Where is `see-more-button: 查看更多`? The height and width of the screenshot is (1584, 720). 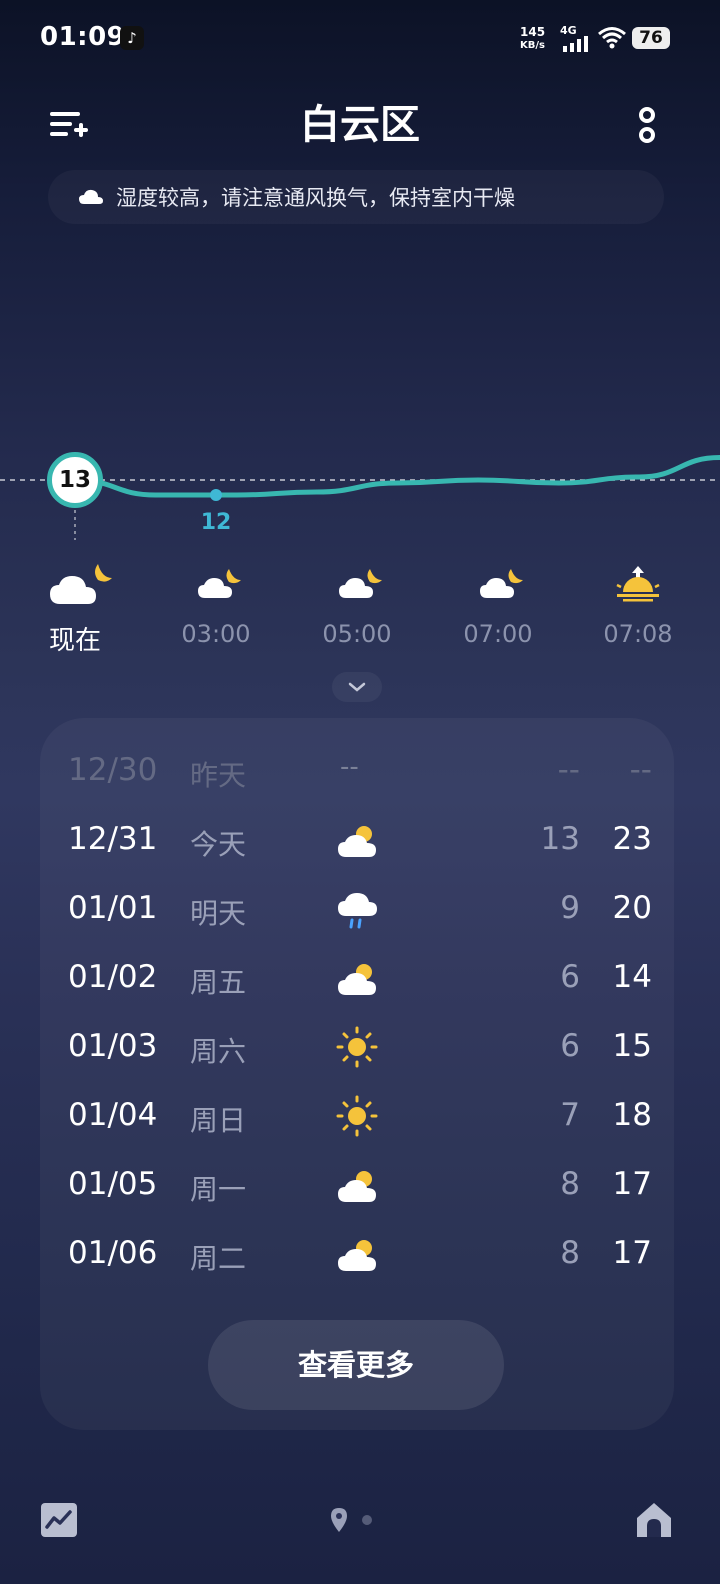
see-more-button: 查看更多 is located at coordinates (356, 1365).